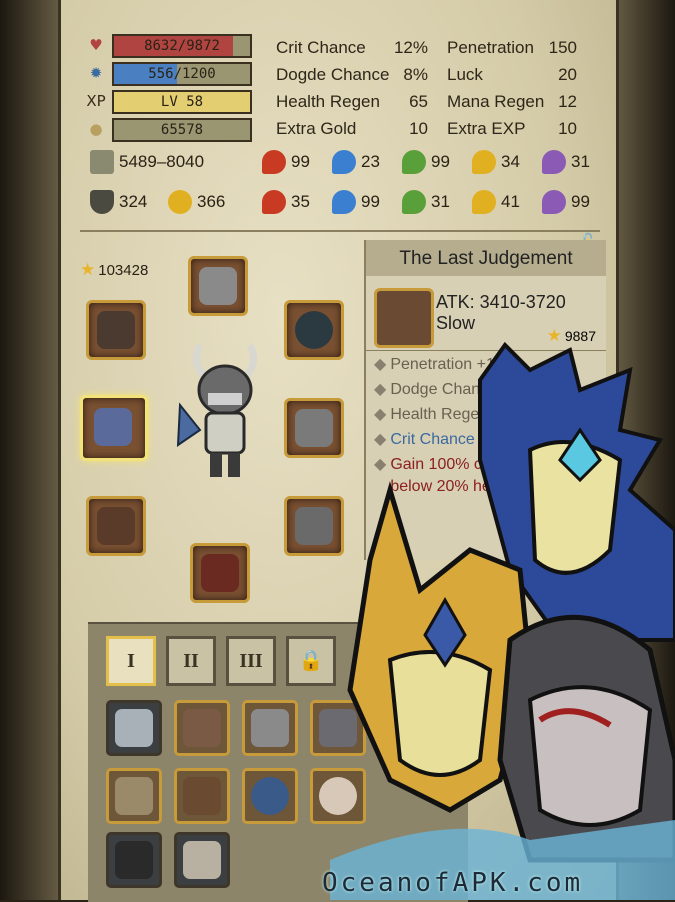  What do you see at coordinates (191, 661) in the screenshot?
I see `tab-bag-2: II` at bounding box center [191, 661].